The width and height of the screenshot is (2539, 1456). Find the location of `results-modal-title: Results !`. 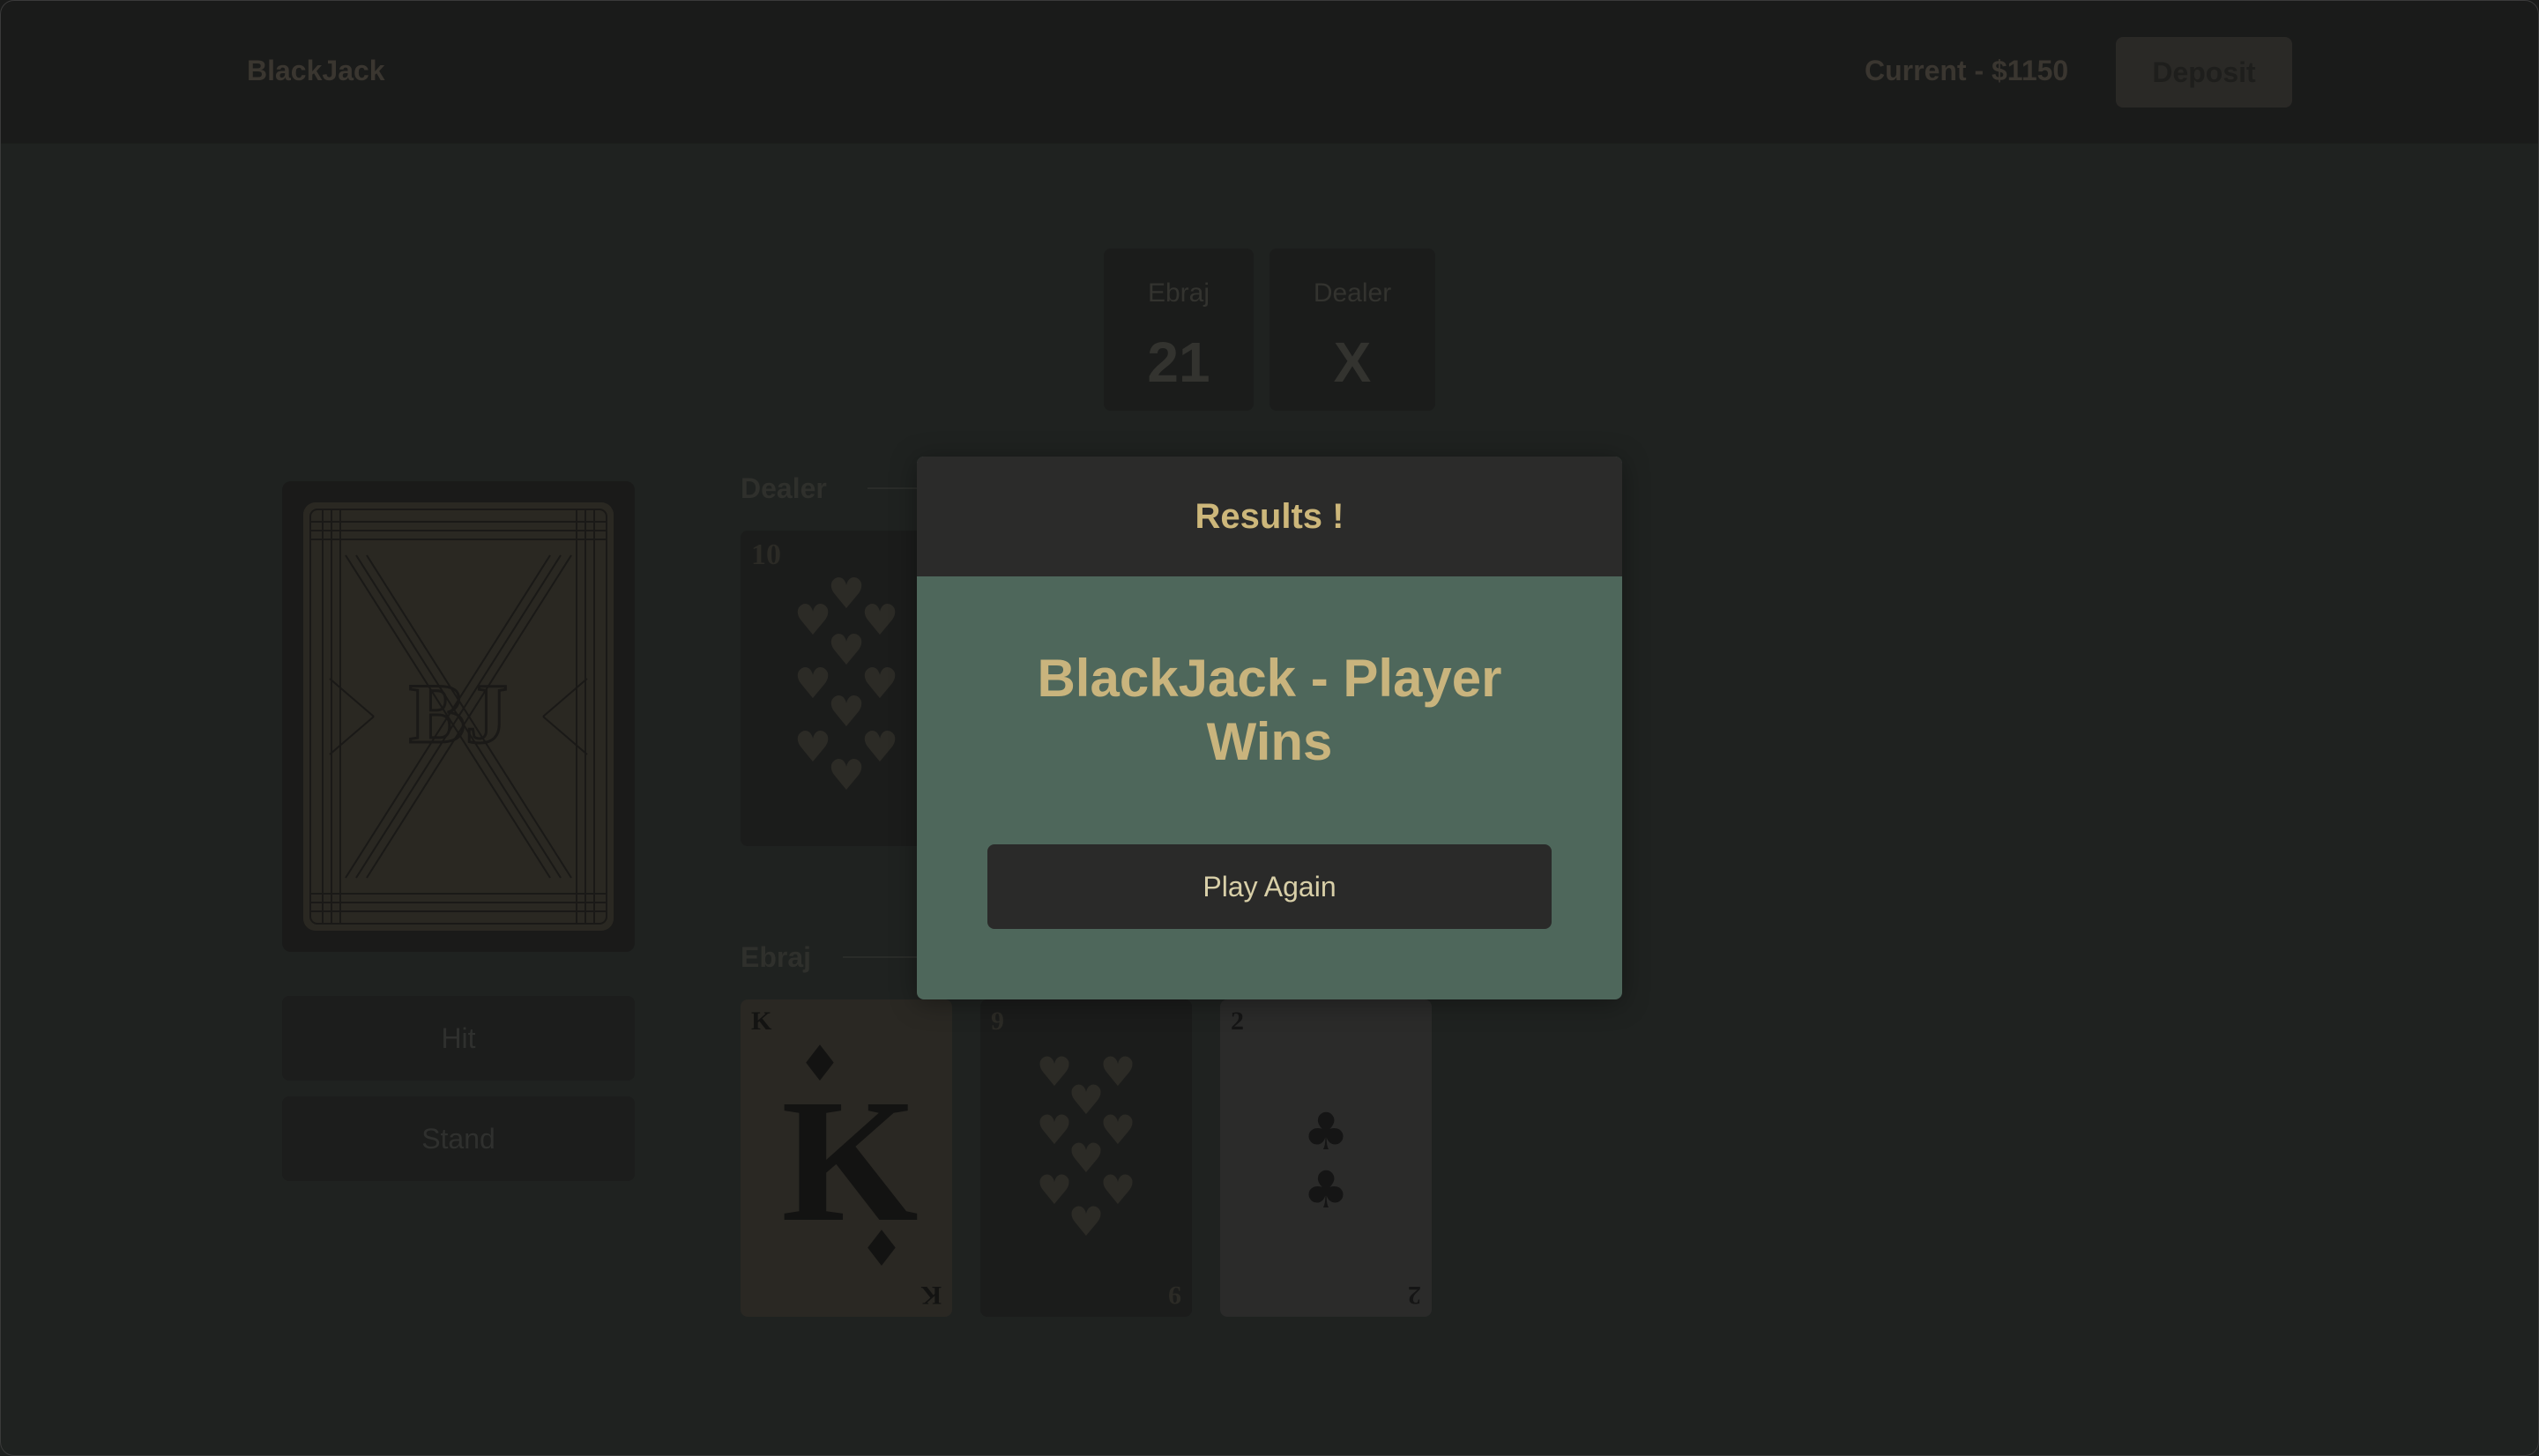

results-modal-title: Results ! is located at coordinates (1269, 516).